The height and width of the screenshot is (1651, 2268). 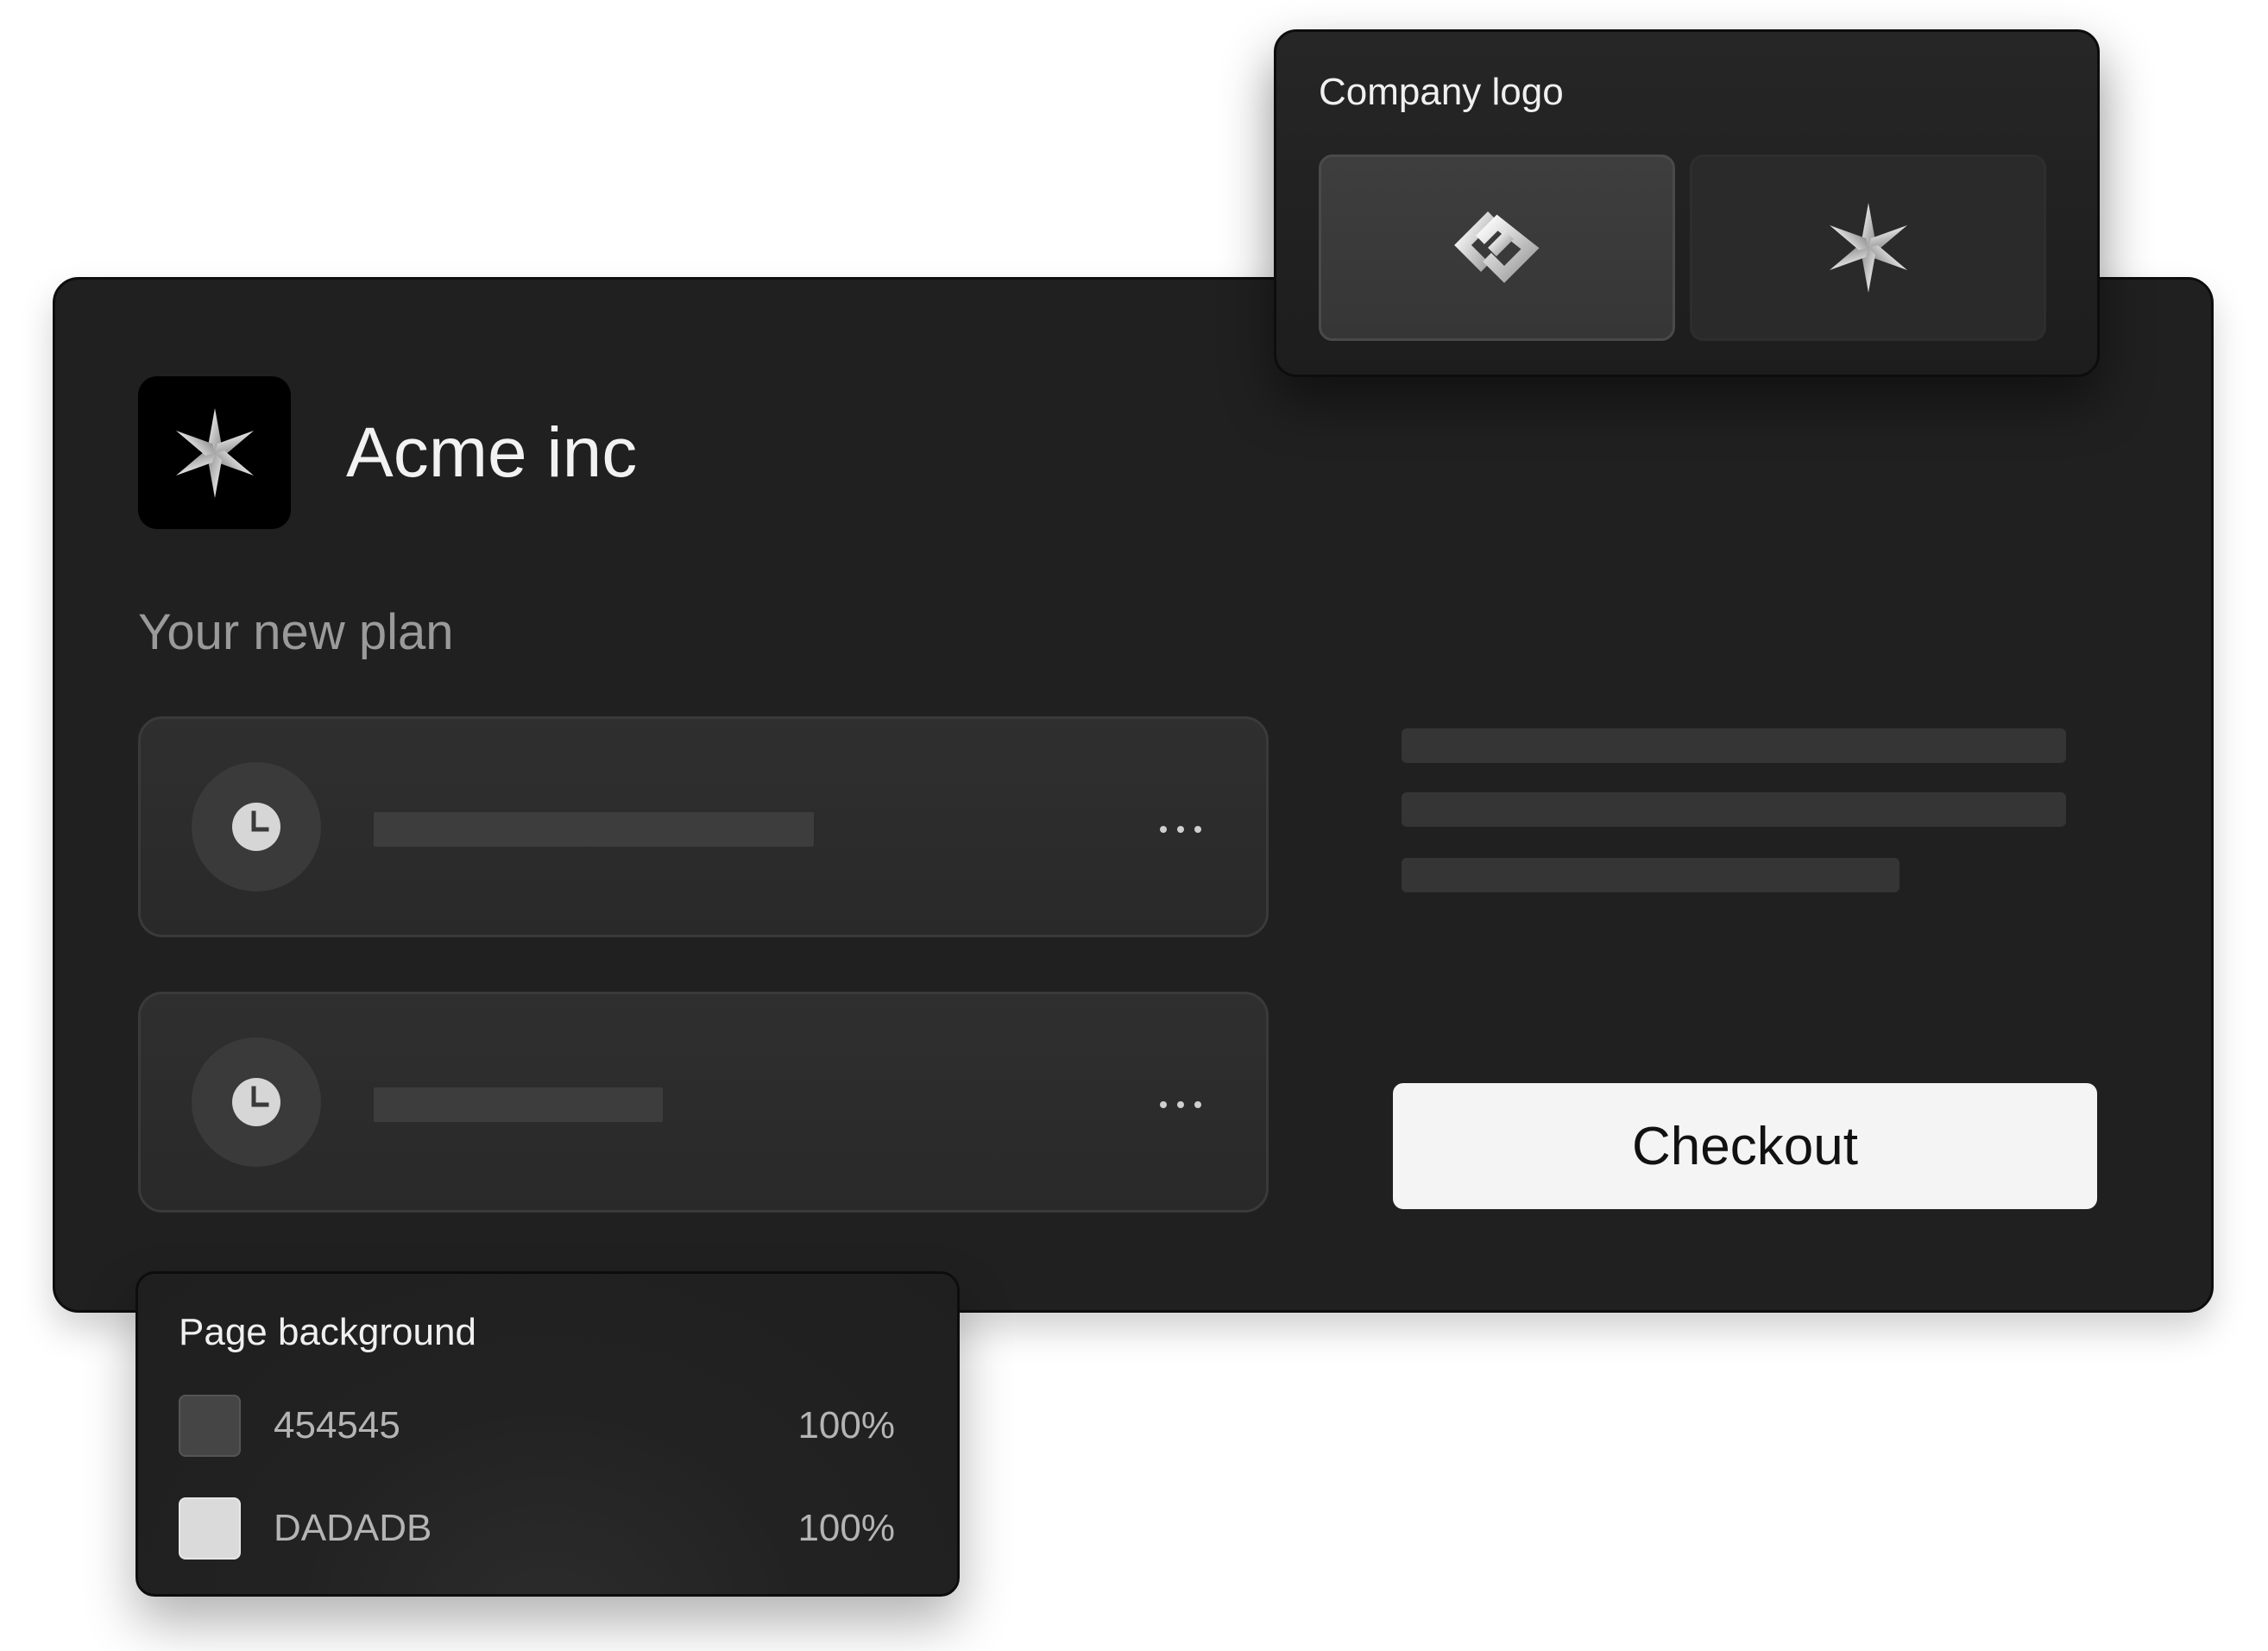 I want to click on company-name: Acme inc, so click(x=492, y=452).